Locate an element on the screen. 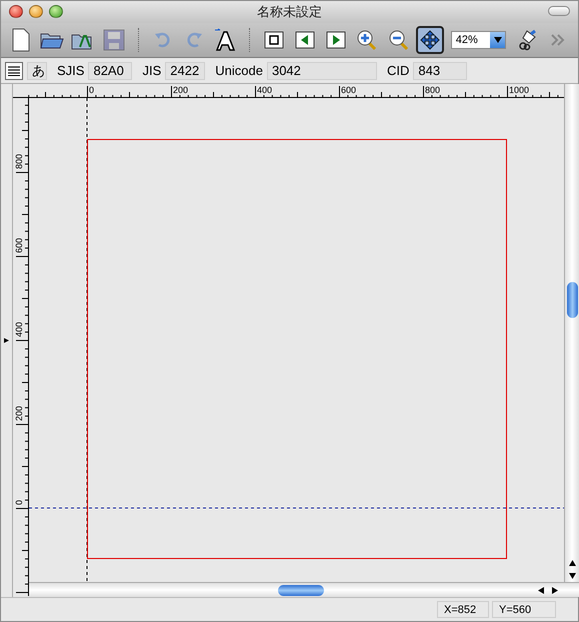 This screenshot has height=622, width=579. horizontal-scrollbar is located at coordinates (304, 590).